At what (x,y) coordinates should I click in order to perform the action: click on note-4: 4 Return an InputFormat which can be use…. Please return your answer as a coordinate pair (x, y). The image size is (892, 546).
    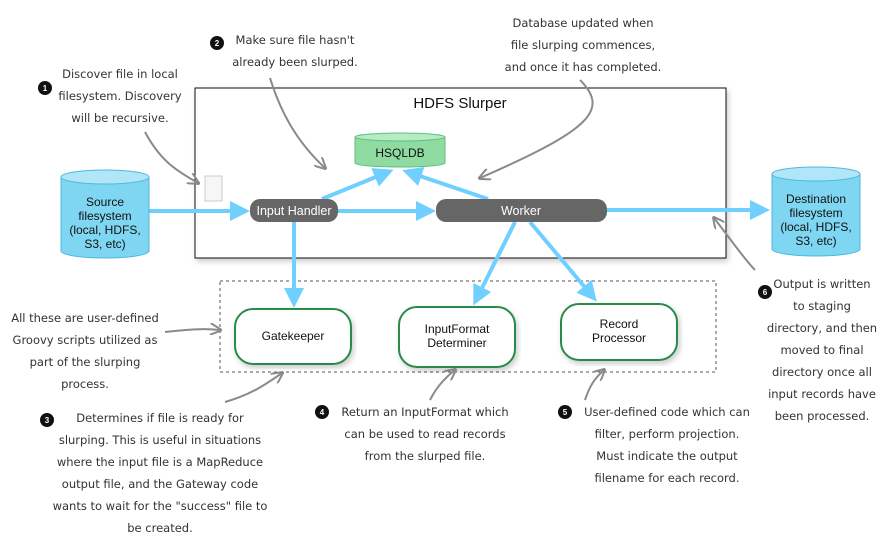
    Looking at the image, I should click on (412, 434).